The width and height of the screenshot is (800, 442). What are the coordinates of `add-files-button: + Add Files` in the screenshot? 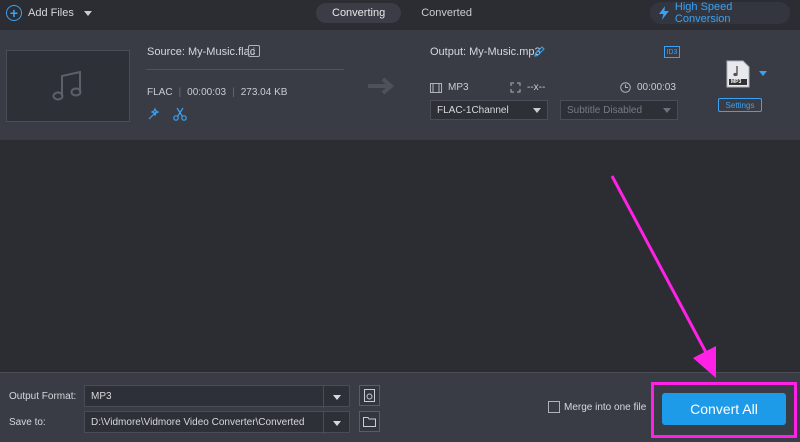 It's located at (49, 13).